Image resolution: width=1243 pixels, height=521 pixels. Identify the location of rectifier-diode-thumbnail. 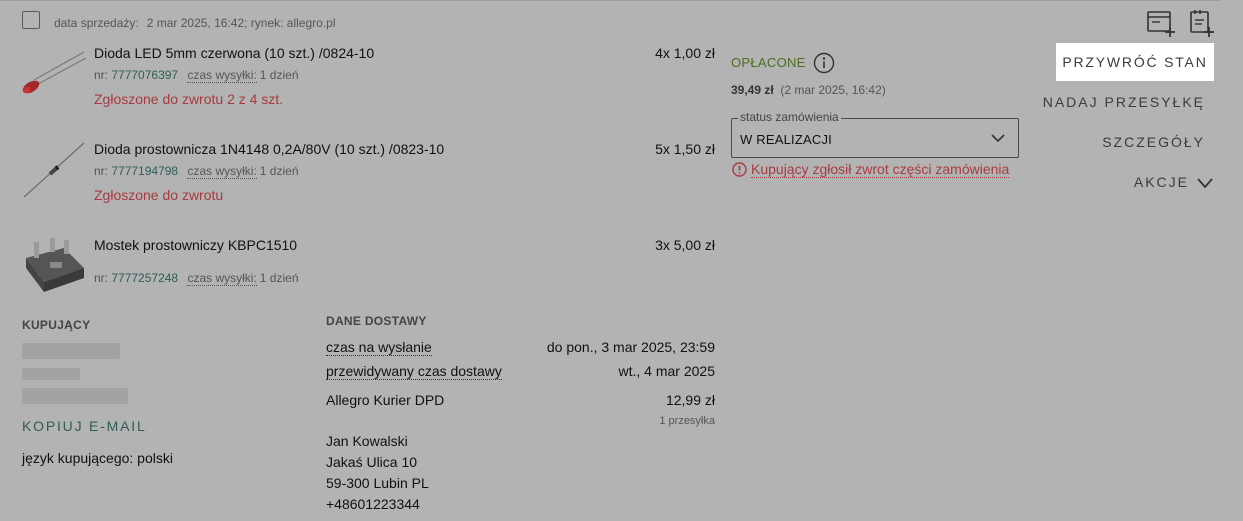
(54, 169).